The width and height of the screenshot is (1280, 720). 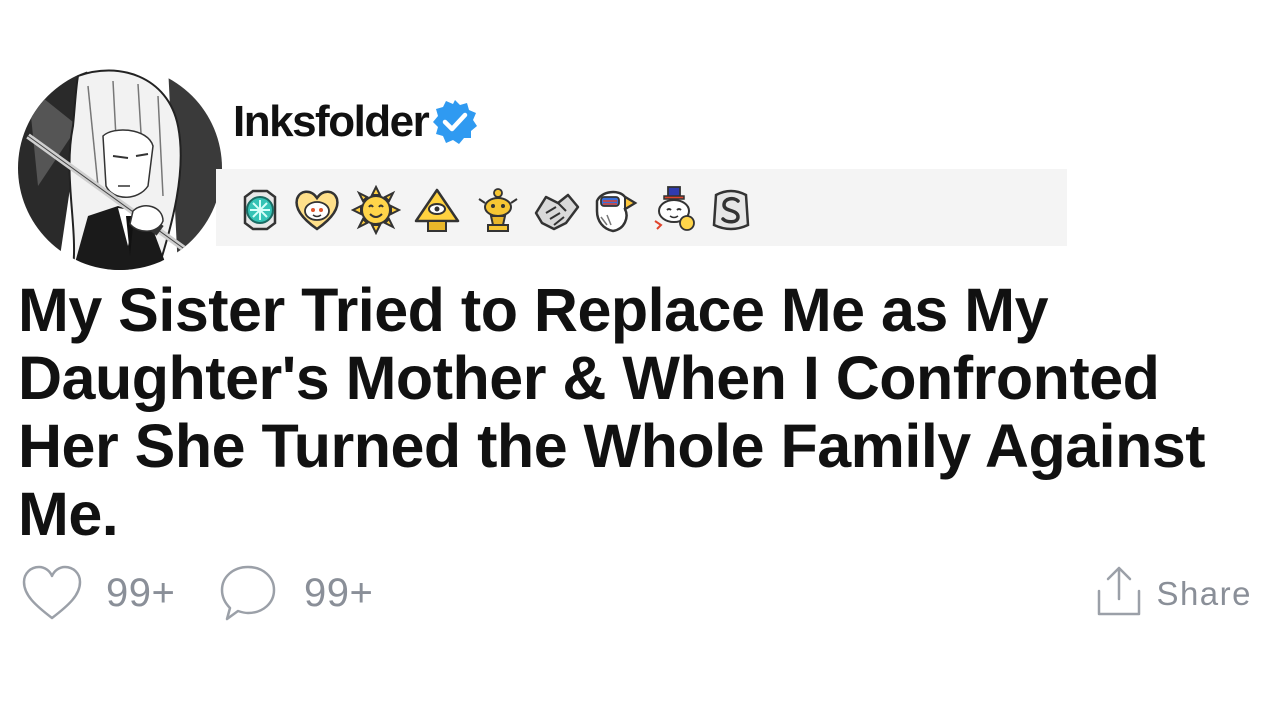 What do you see at coordinates (260, 210) in the screenshot?
I see `teal-gem-award-icon` at bounding box center [260, 210].